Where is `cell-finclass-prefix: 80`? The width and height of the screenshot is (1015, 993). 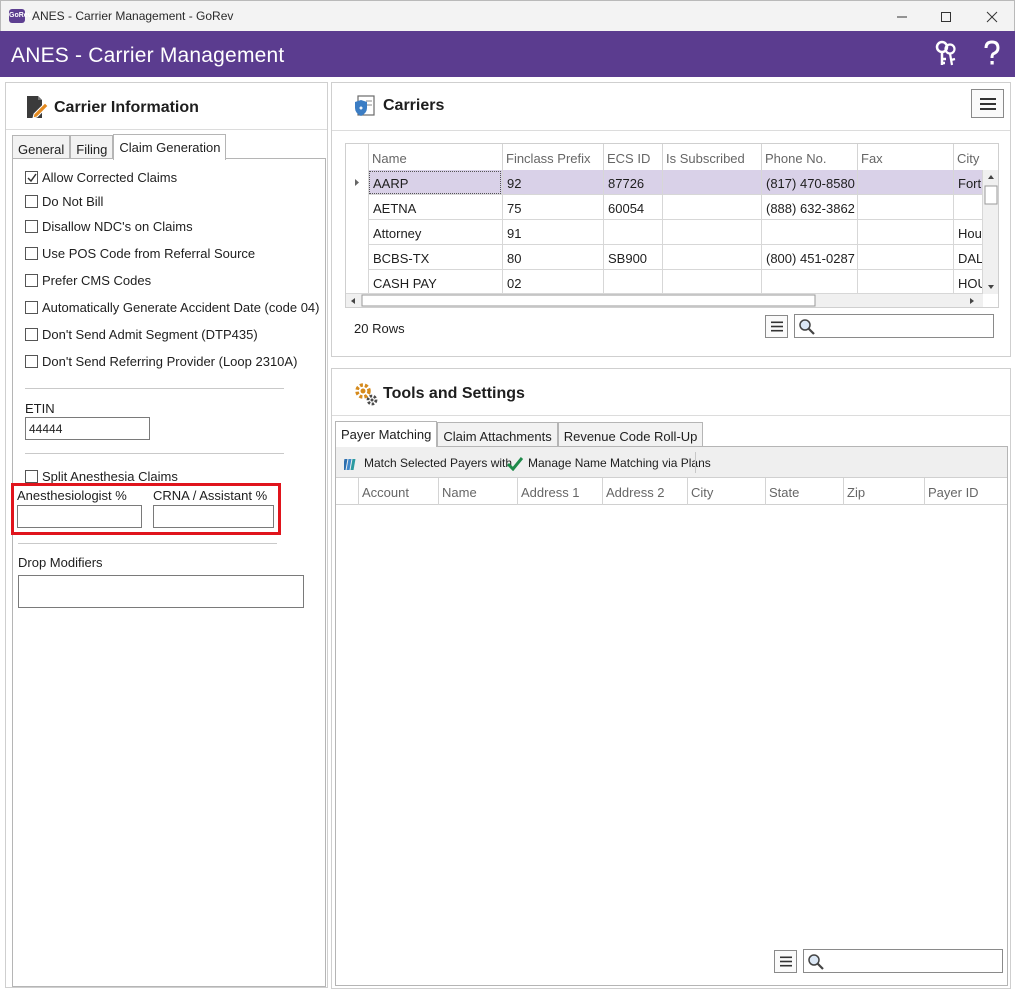
cell-finclass-prefix: 80 is located at coordinates (552, 257).